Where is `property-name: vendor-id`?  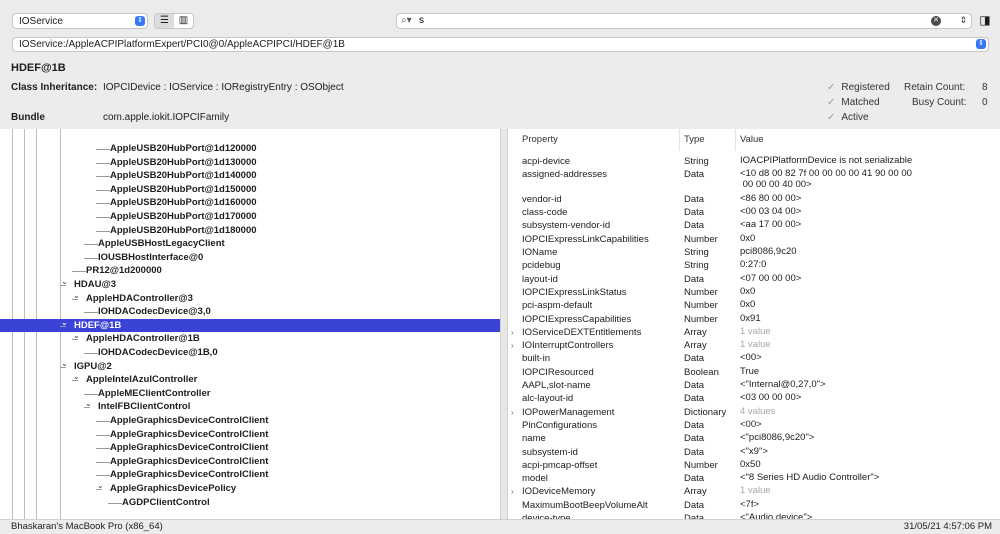
property-name: vendor-id is located at coordinates (542, 199).